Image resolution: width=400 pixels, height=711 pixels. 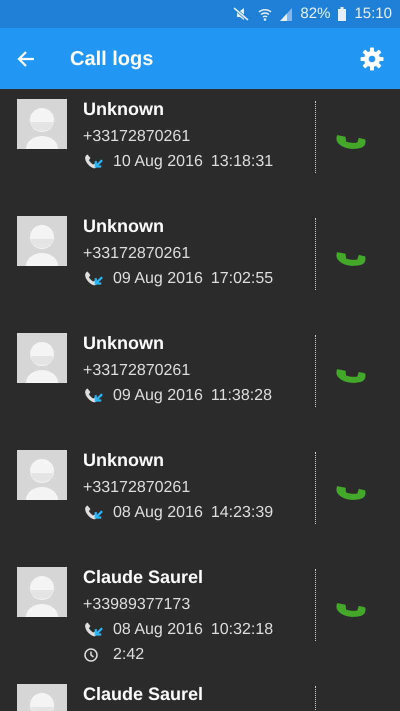 What do you see at coordinates (372, 58) in the screenshot?
I see `settings-icon` at bounding box center [372, 58].